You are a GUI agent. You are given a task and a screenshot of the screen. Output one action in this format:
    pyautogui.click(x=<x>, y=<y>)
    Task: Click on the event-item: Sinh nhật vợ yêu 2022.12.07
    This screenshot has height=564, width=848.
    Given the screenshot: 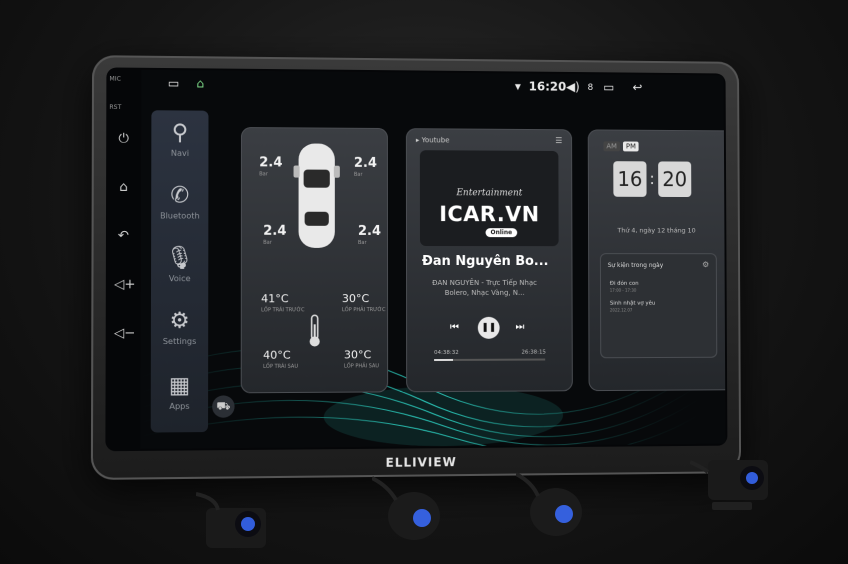 What is the action you would take?
    pyautogui.click(x=632, y=307)
    